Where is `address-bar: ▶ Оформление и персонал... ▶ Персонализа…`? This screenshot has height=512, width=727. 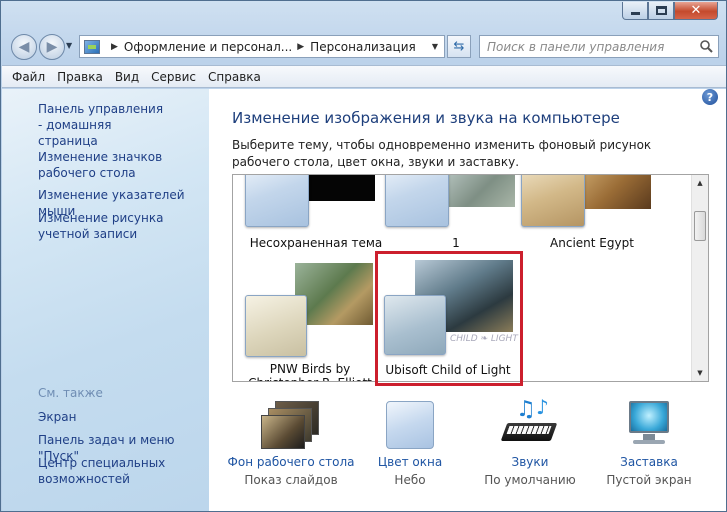
address-bar: ▶ Оформление и персонал... ▶ Персонализа… is located at coordinates (262, 46).